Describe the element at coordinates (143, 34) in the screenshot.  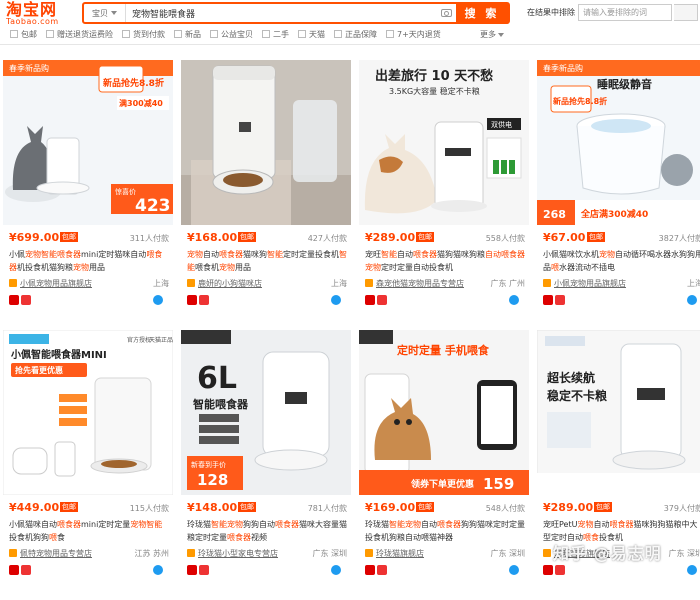
I see `filter-option: 货到付款` at that location.